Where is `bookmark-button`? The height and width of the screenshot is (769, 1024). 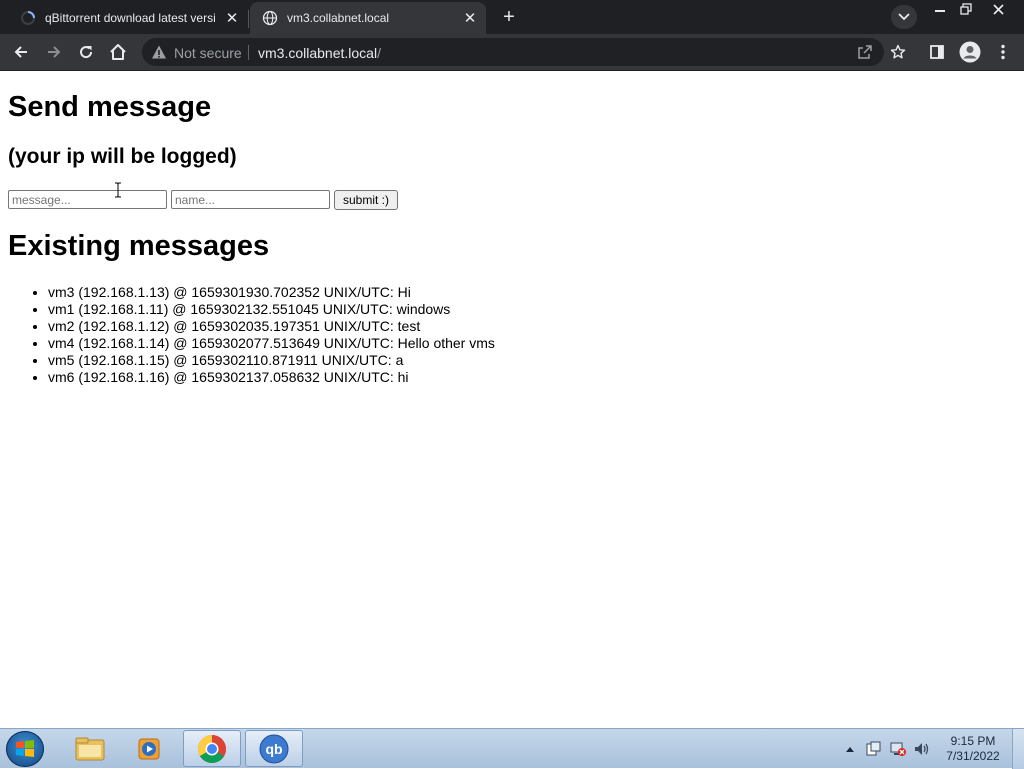
bookmark-button is located at coordinates (898, 52).